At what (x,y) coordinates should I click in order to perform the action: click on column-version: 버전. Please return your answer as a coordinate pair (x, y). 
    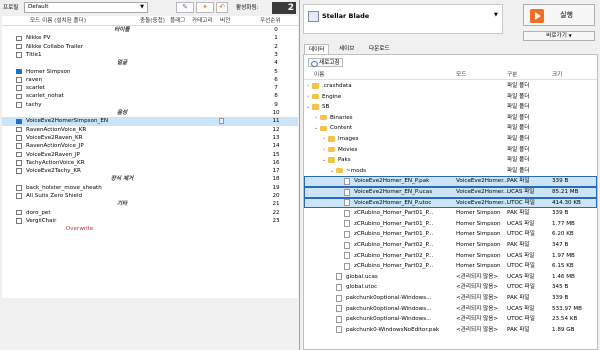
    Looking at the image, I should click on (225, 21).